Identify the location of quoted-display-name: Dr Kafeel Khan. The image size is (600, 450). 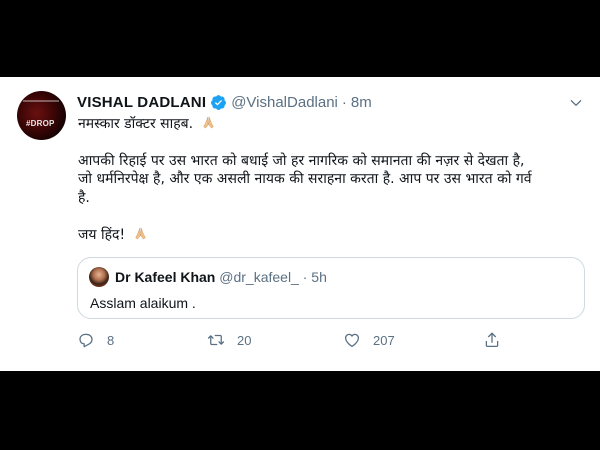
(165, 277).